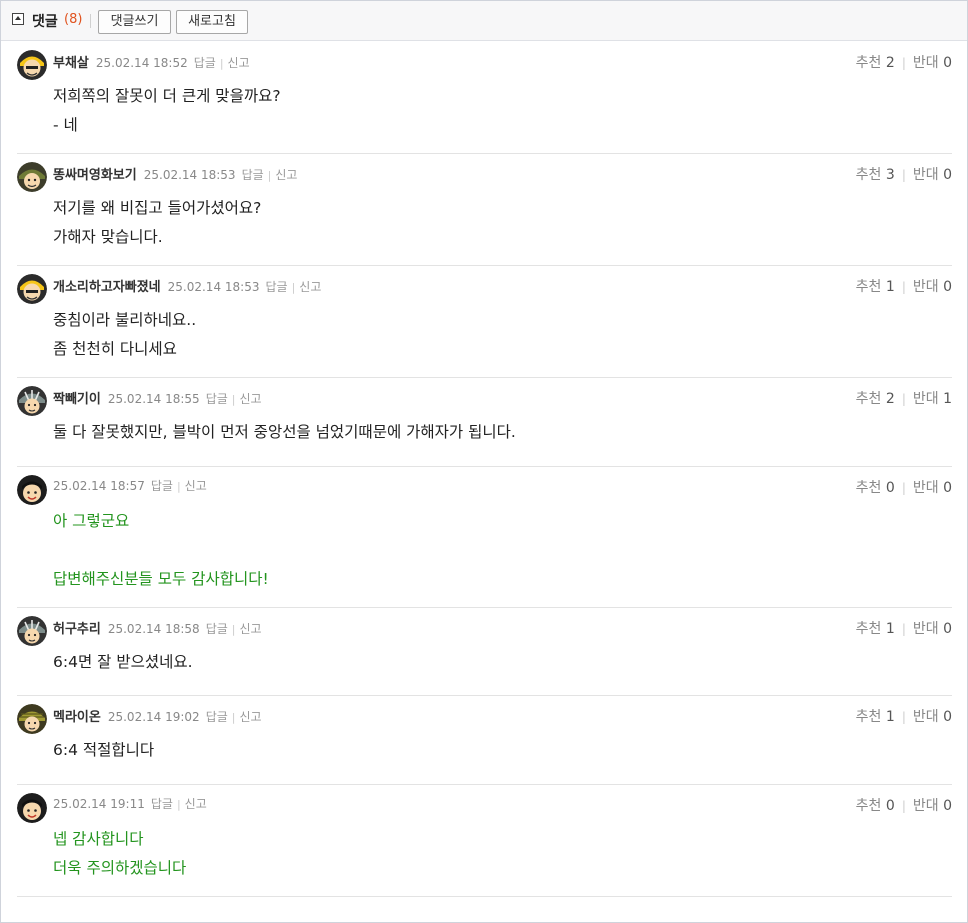 This screenshot has width=968, height=923. Describe the element at coordinates (108, 237) in the screenshot. I see `comment-line: 가해자 맞습니다.` at that location.